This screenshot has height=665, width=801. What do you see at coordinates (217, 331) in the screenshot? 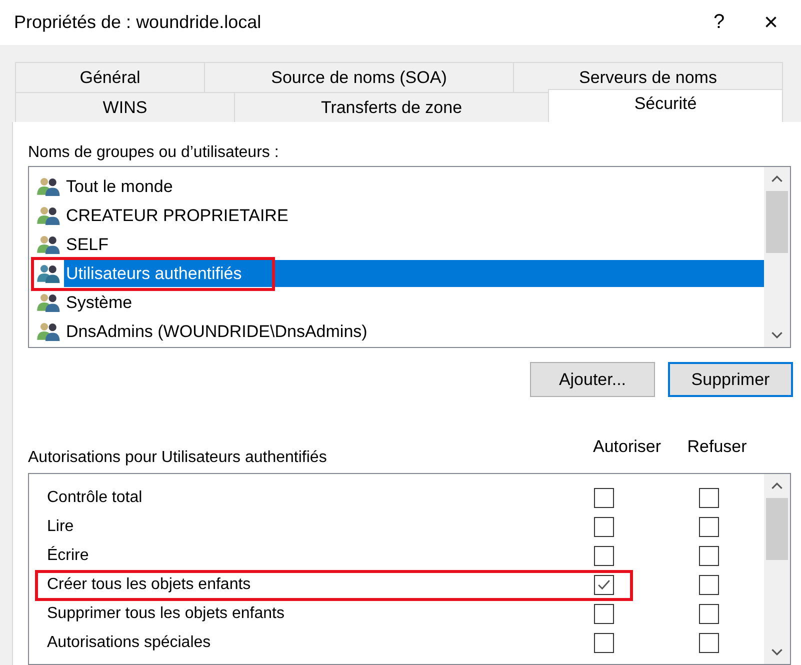
I see `list-item: DnsAdmins (WOUNDRIDE\DnsAdmins)` at bounding box center [217, 331].